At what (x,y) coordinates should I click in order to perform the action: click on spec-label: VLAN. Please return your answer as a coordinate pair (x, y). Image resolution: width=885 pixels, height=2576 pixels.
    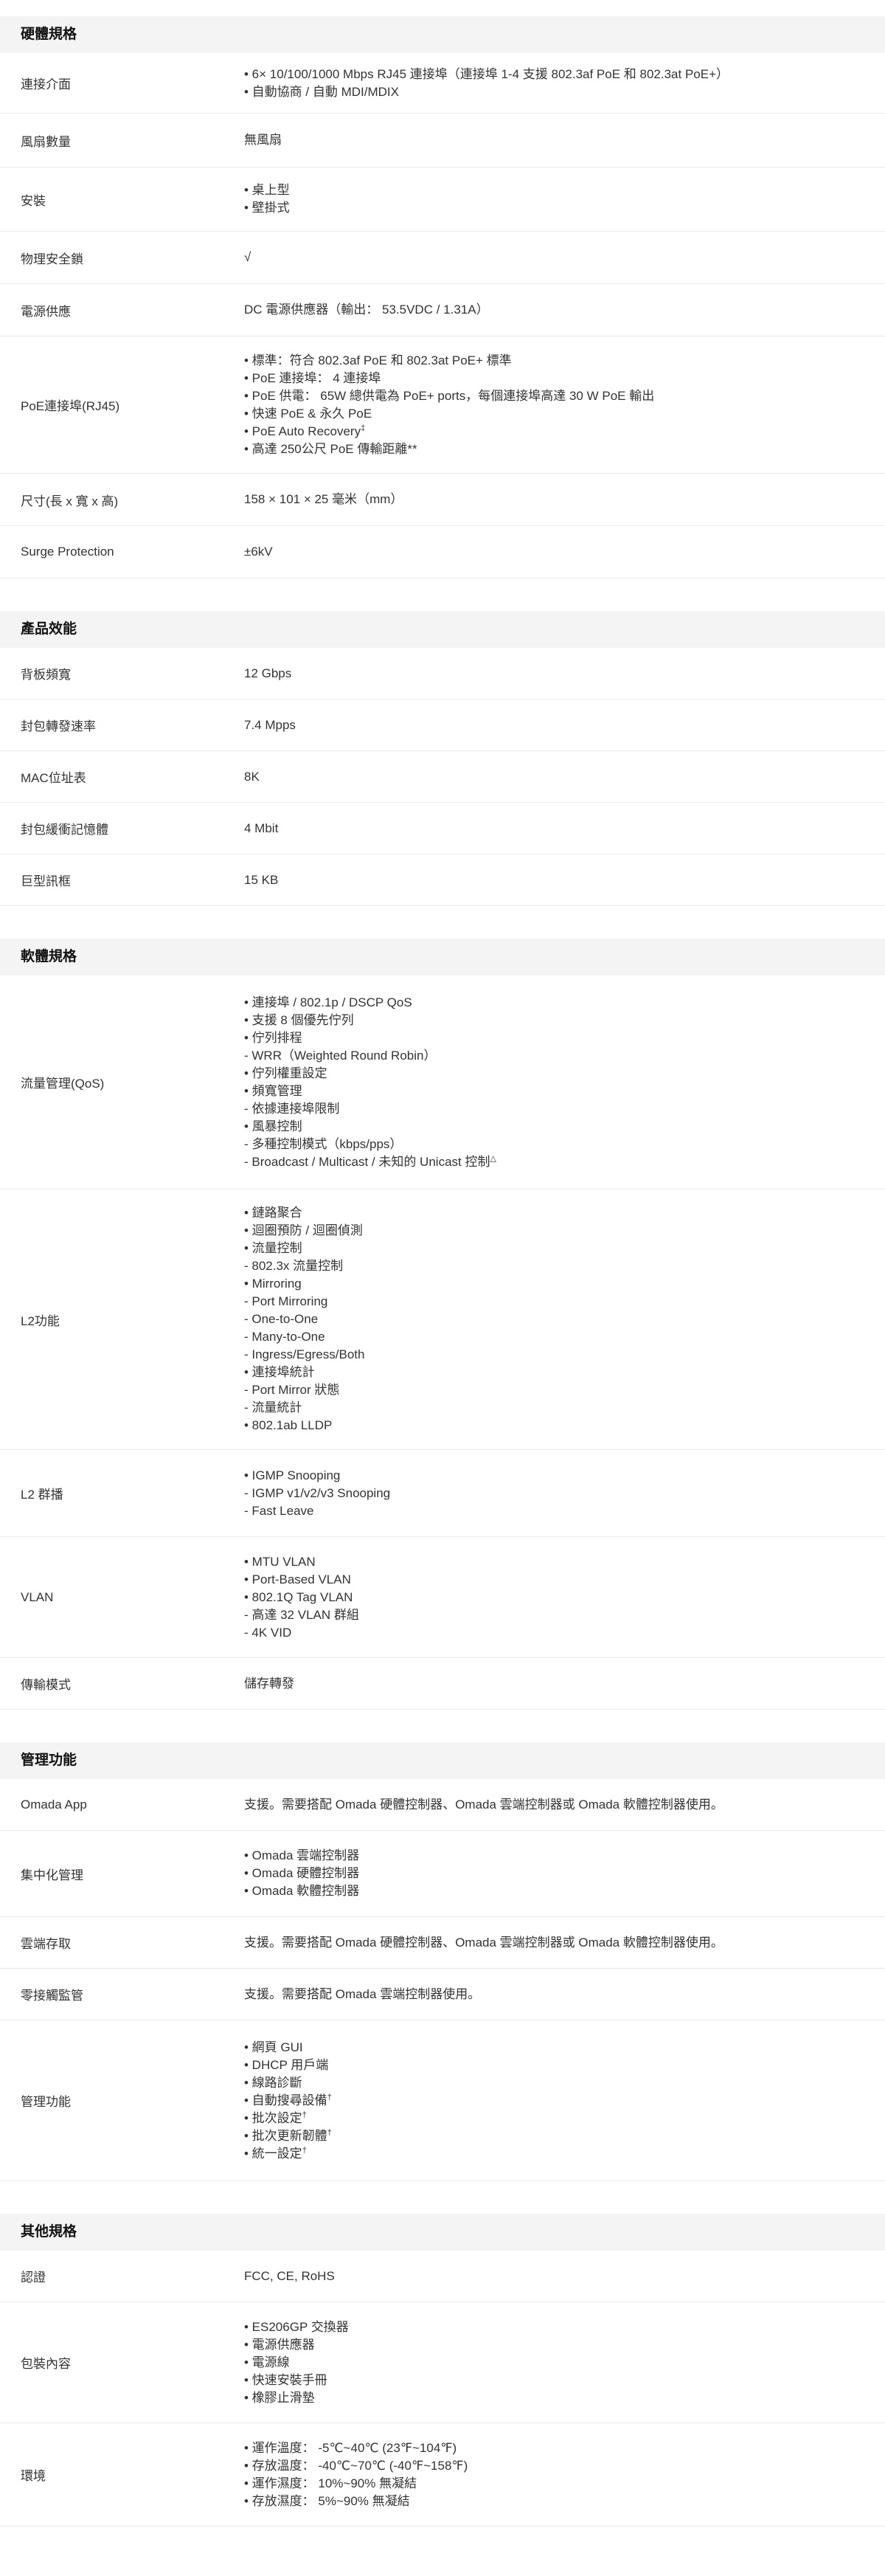
    Looking at the image, I should click on (37, 1596).